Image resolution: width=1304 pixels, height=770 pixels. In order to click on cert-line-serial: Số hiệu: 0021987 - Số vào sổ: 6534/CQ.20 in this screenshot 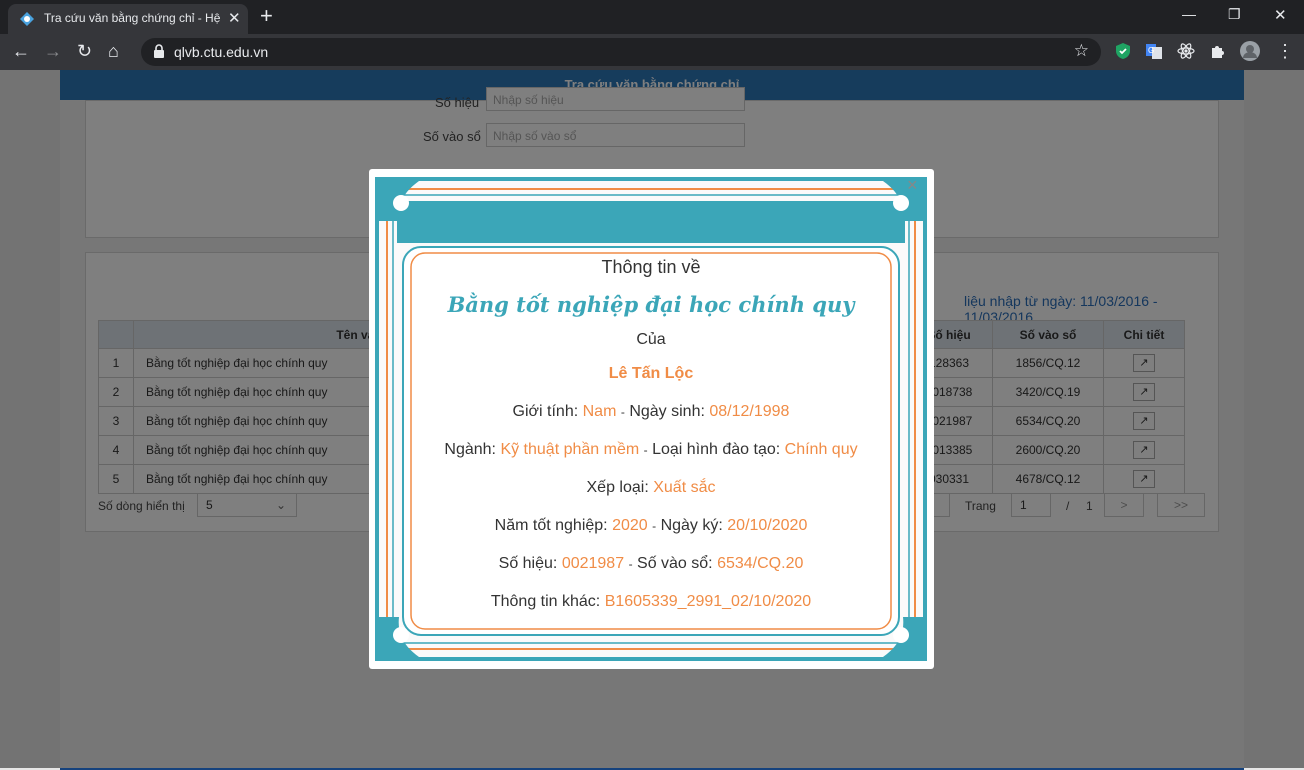, I will do `click(651, 564)`.